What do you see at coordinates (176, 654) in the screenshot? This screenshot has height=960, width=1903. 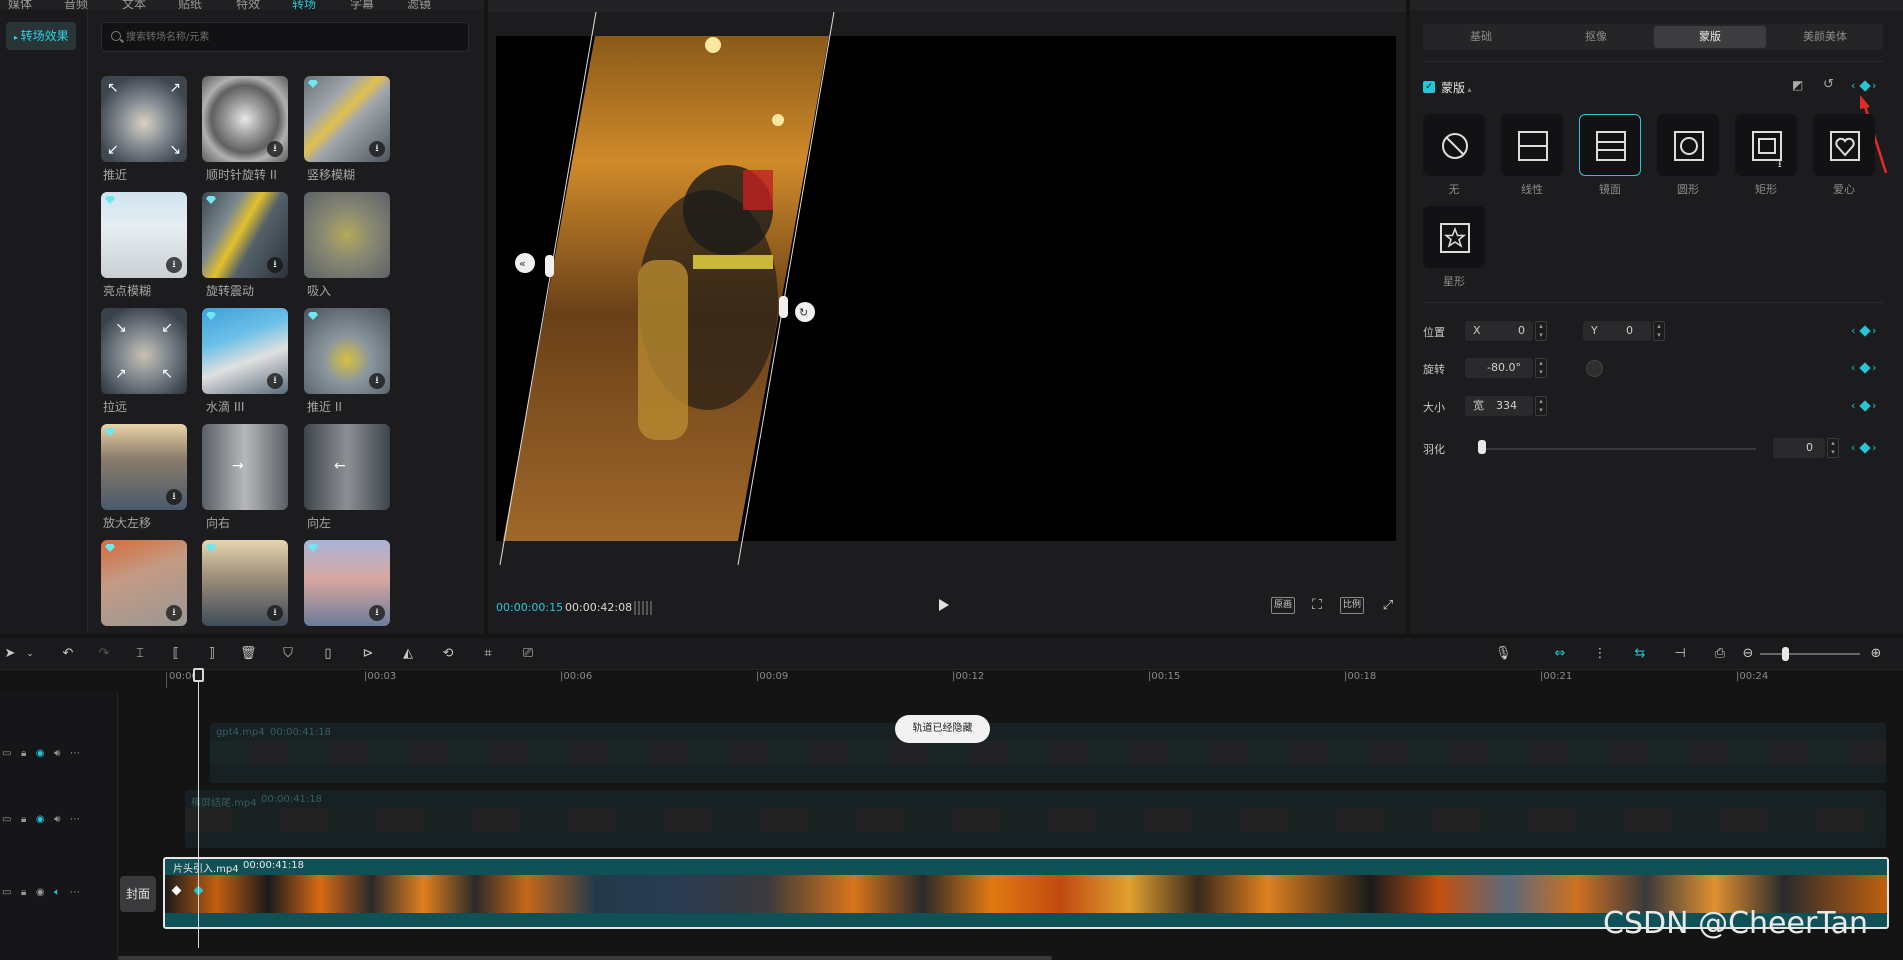 I see `trim-left-icon: ⟦` at bounding box center [176, 654].